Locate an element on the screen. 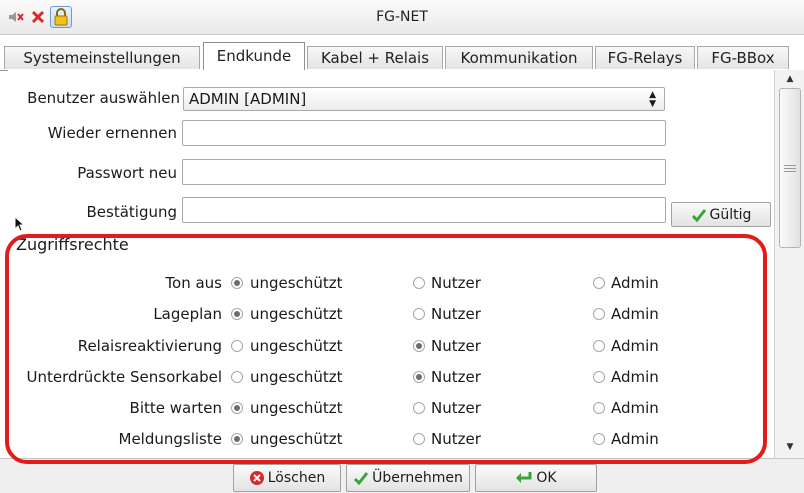  permission-label: Unterdrückte Sensorkabel is located at coordinates (124, 377).